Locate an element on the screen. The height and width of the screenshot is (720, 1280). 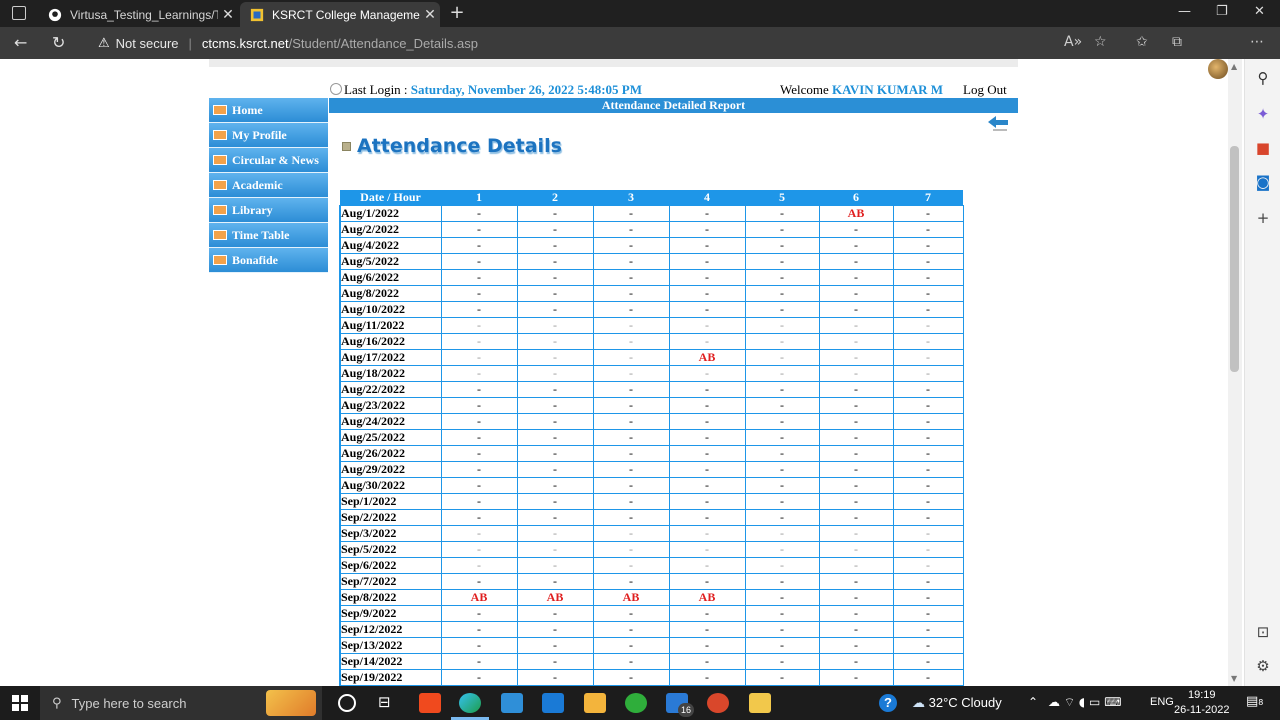
add-icon: + is located at coordinates (1262, 218).